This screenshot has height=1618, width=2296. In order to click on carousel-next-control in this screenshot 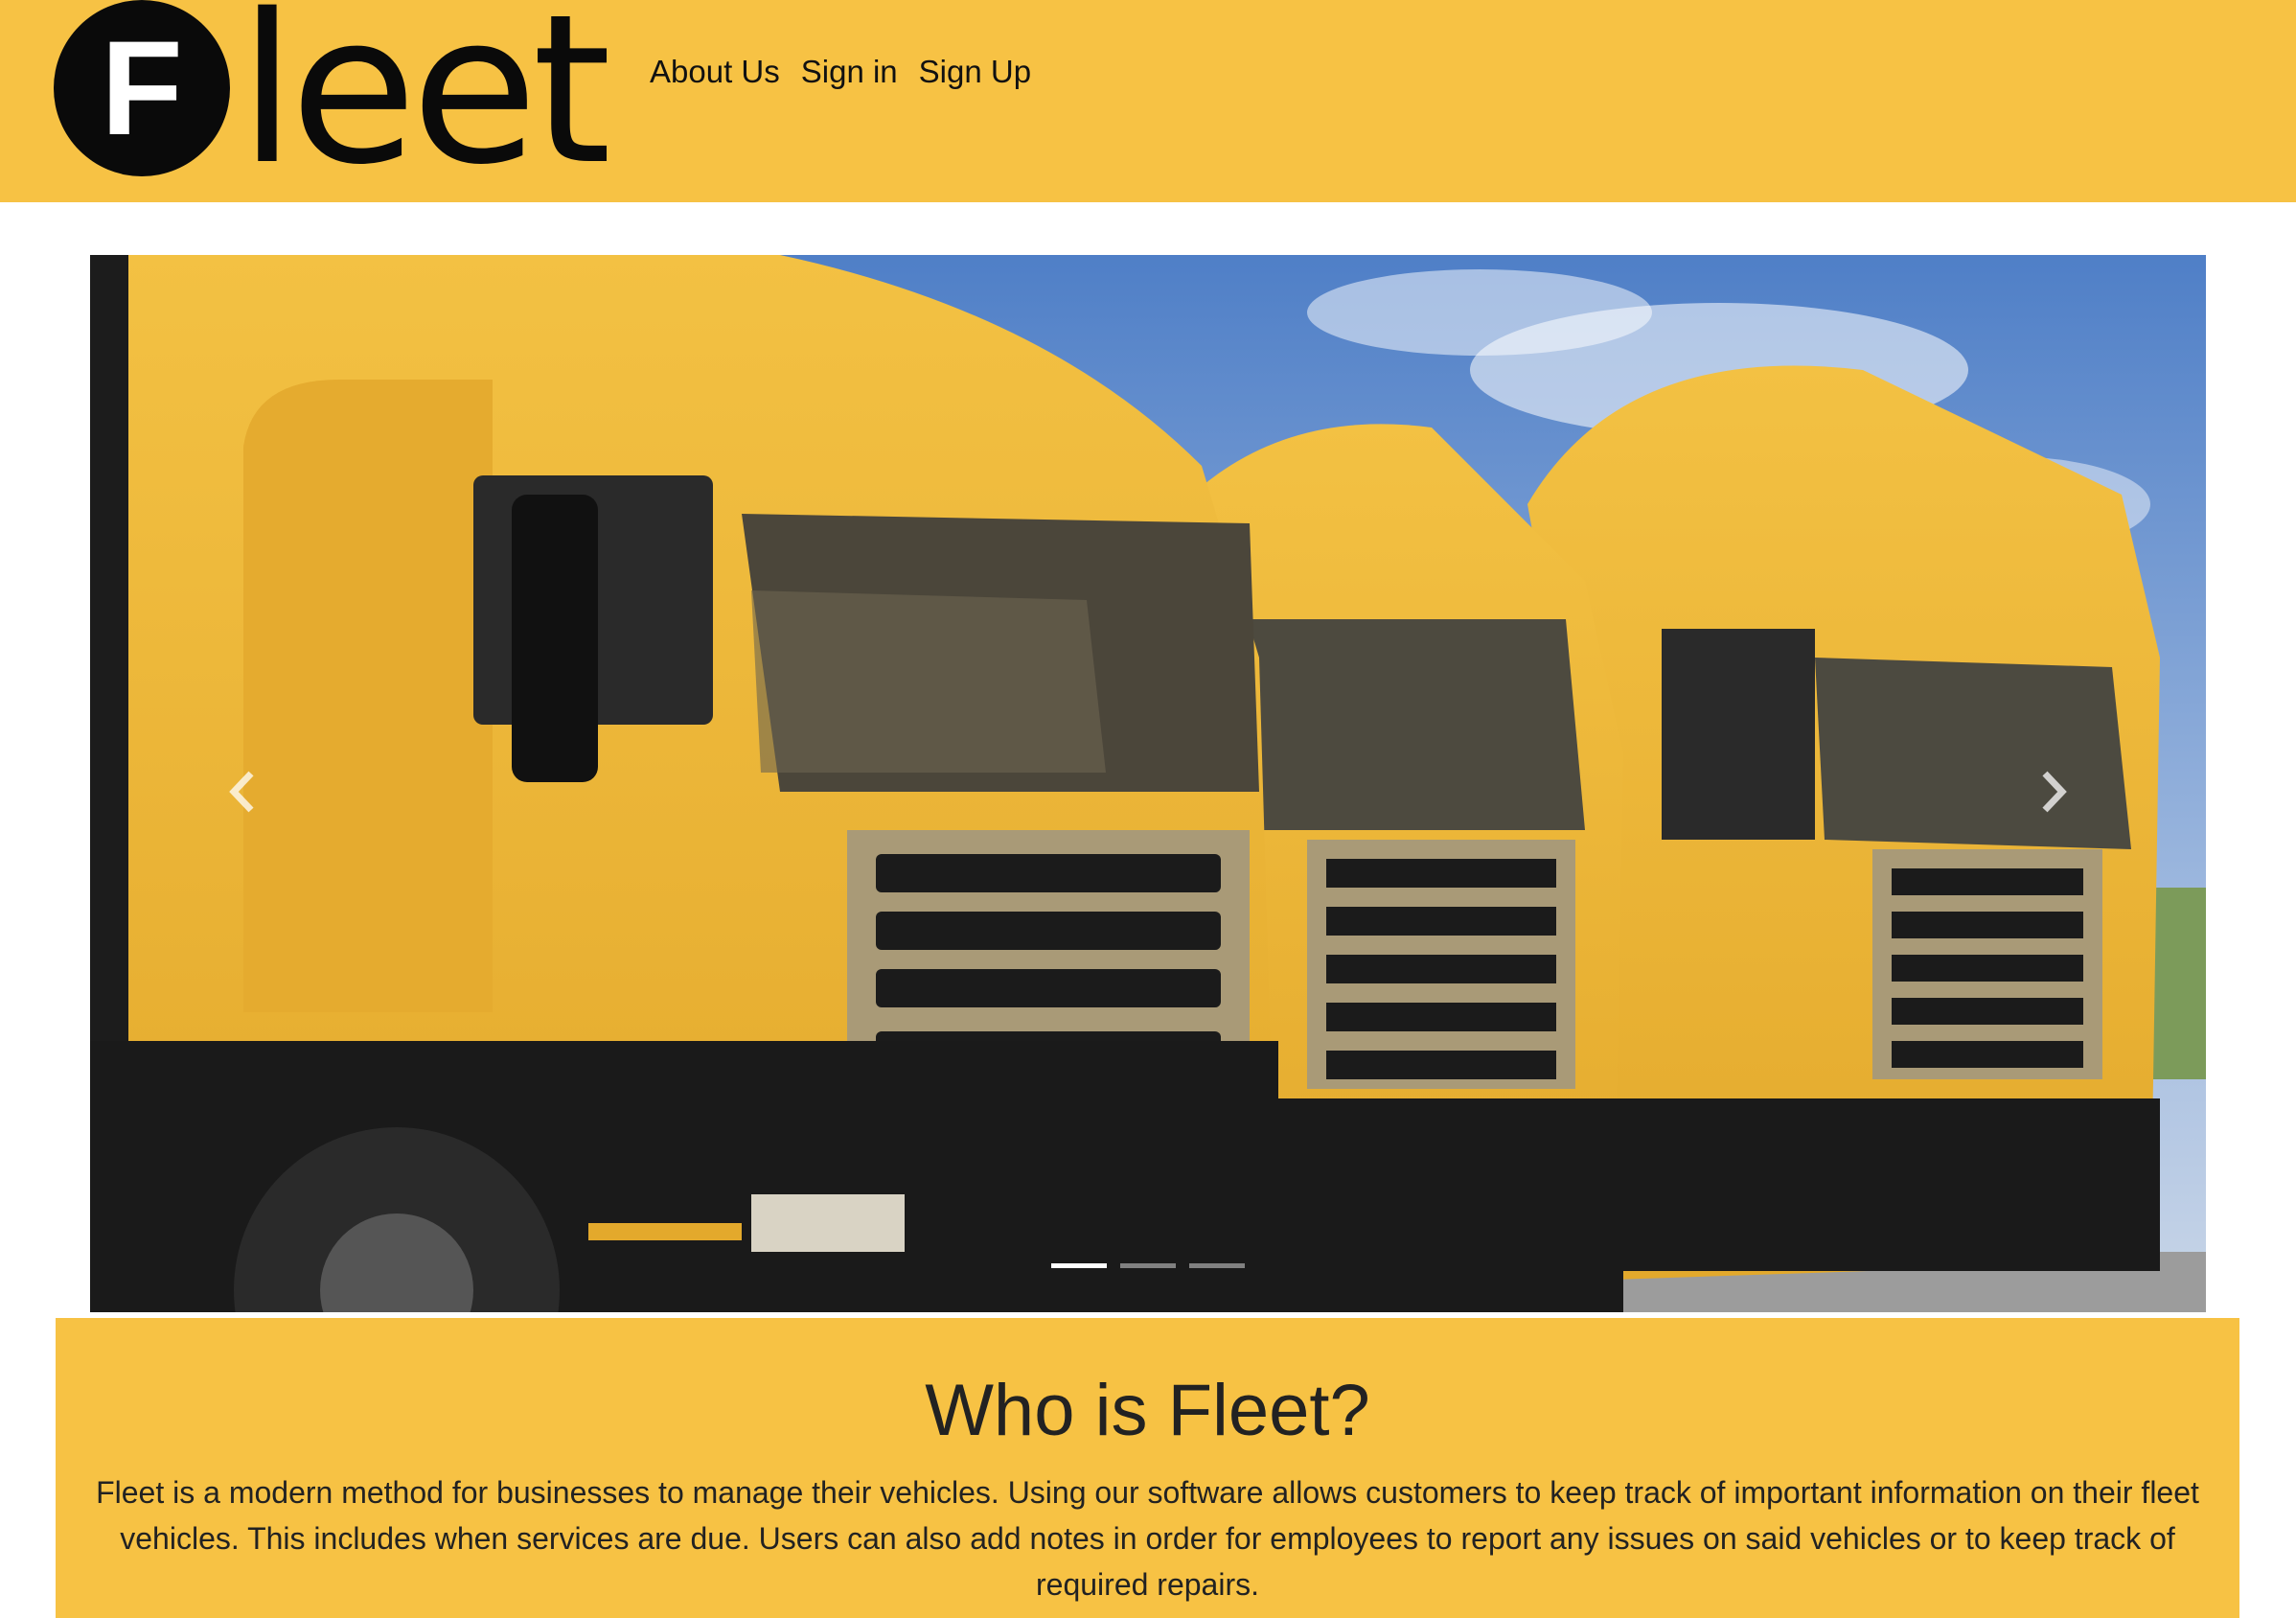, I will do `click(2052, 792)`.